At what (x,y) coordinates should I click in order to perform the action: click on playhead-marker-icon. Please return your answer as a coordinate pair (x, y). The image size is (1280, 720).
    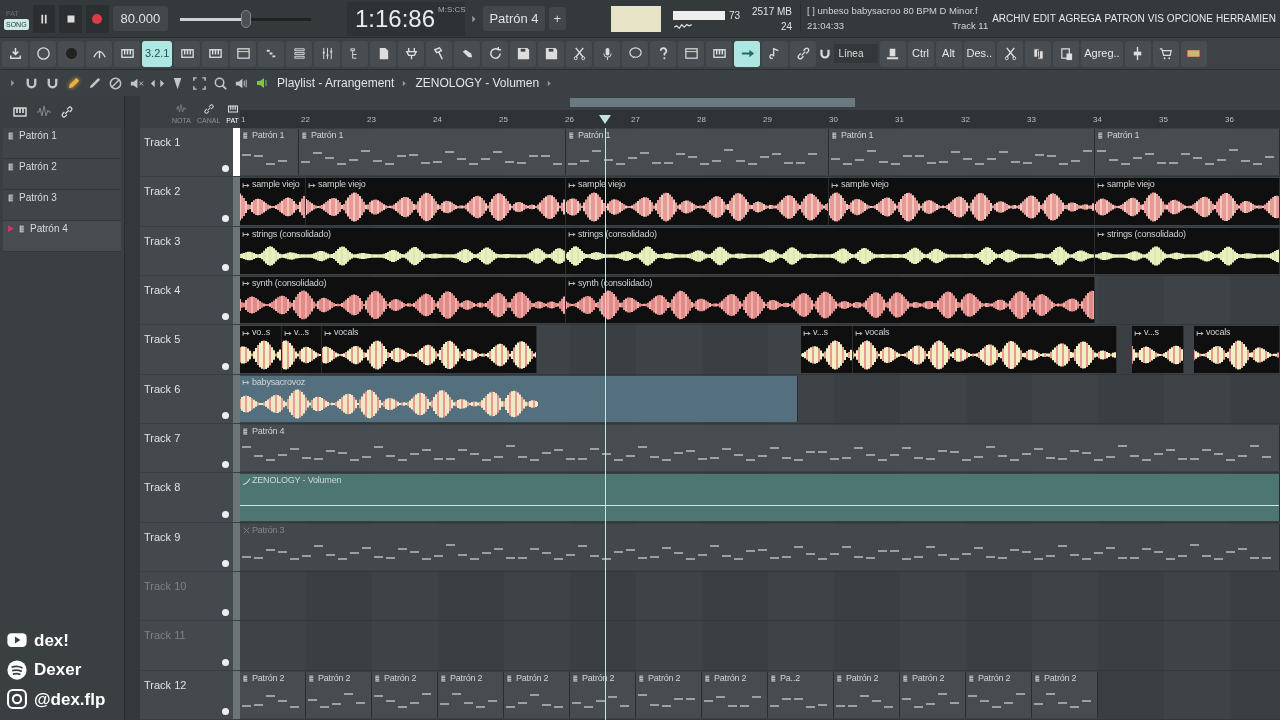
    Looking at the image, I should click on (605, 120).